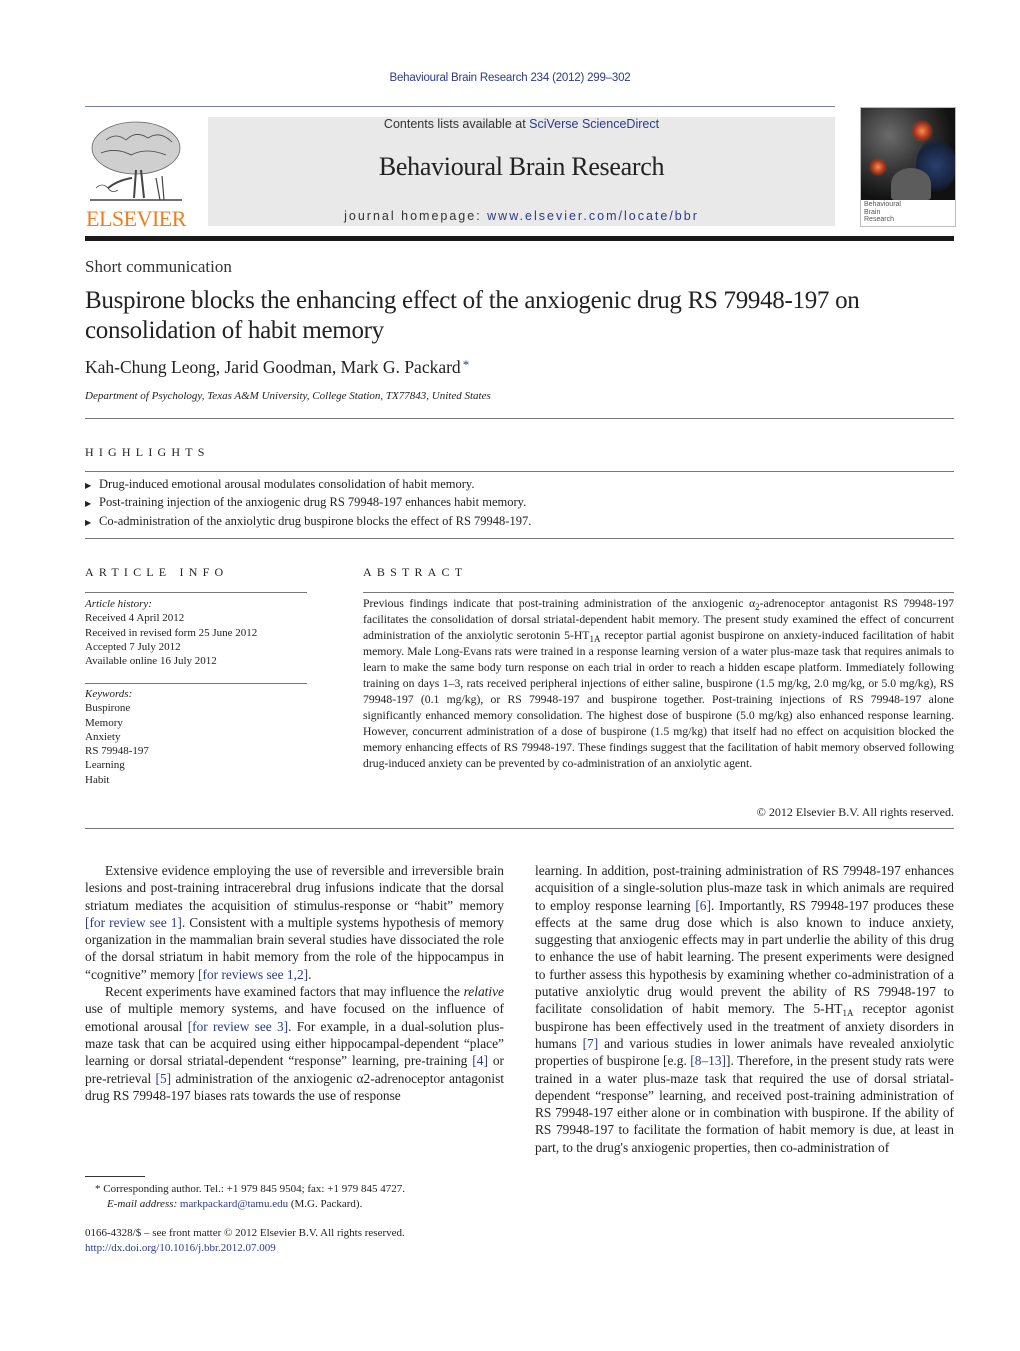  I want to click on reference-link: [for review see 3], so click(238, 1026).